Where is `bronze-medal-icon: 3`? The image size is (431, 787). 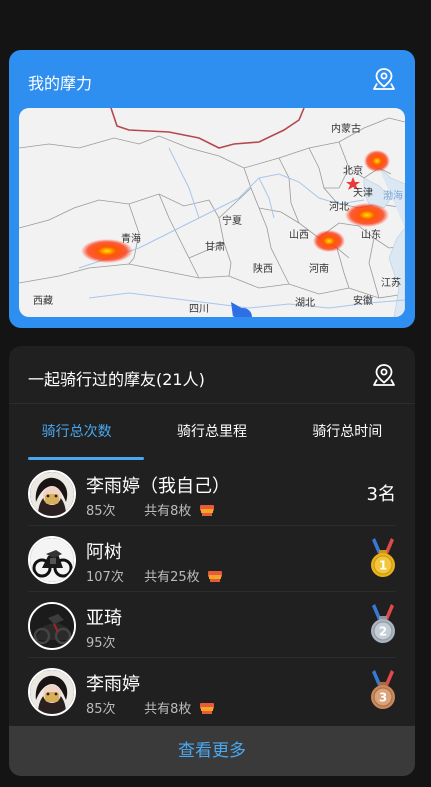 bronze-medal-icon: 3 is located at coordinates (383, 690).